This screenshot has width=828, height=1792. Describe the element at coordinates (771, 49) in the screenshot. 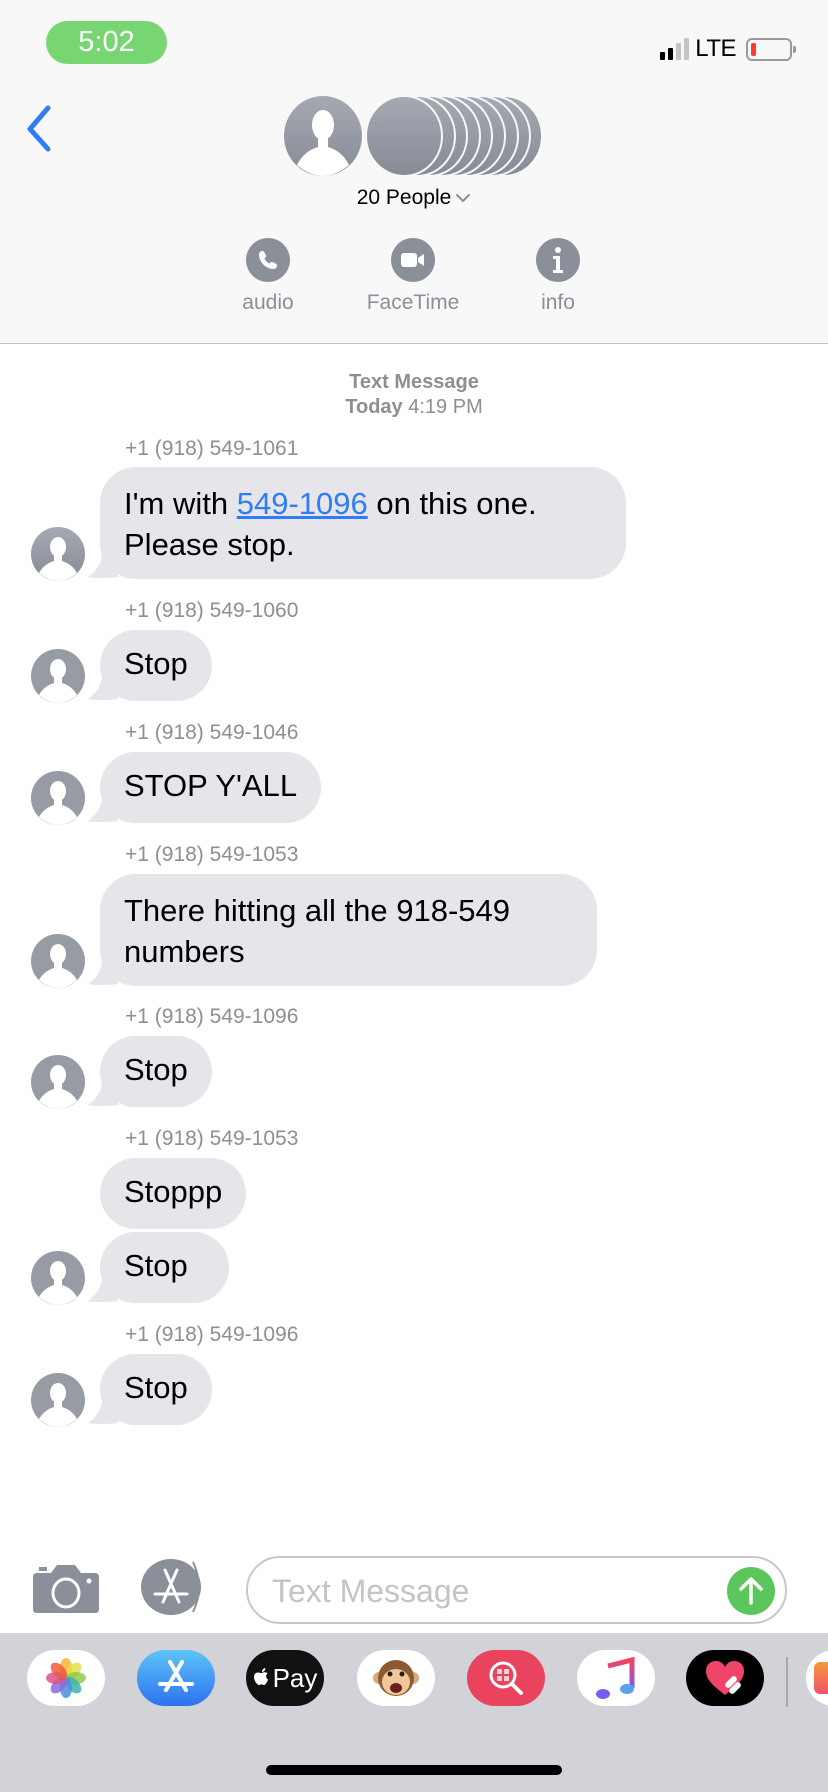

I see `battery-icon` at that location.